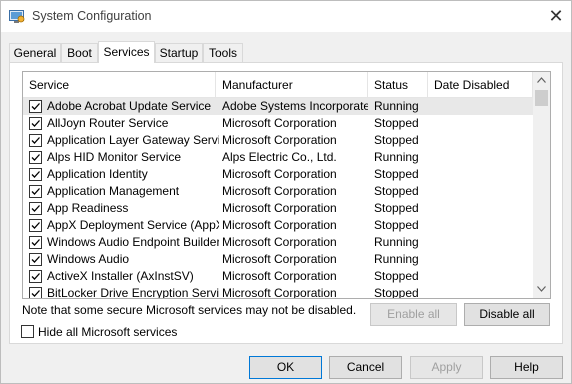  What do you see at coordinates (129, 106) in the screenshot?
I see `service-name: Adobe Acrobat Update Service` at bounding box center [129, 106].